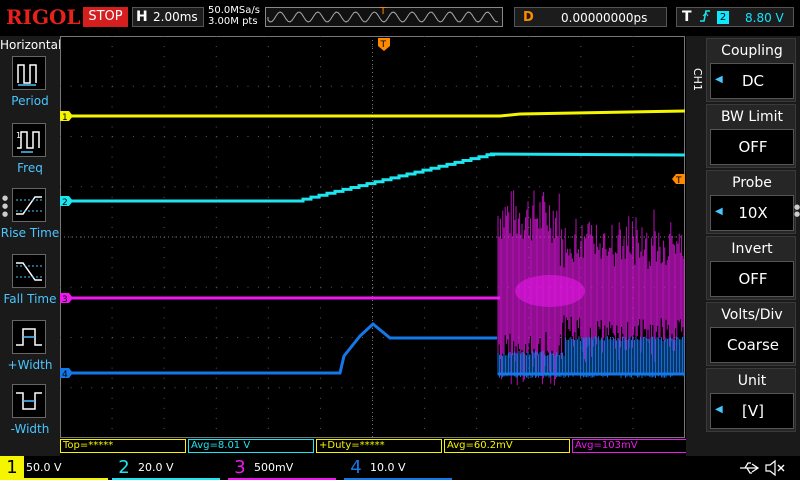  I want to click on channel-status-bar: 1 50.0 V 2 20.0 V 3 500mV 4 10.0 V, so click(400, 468).